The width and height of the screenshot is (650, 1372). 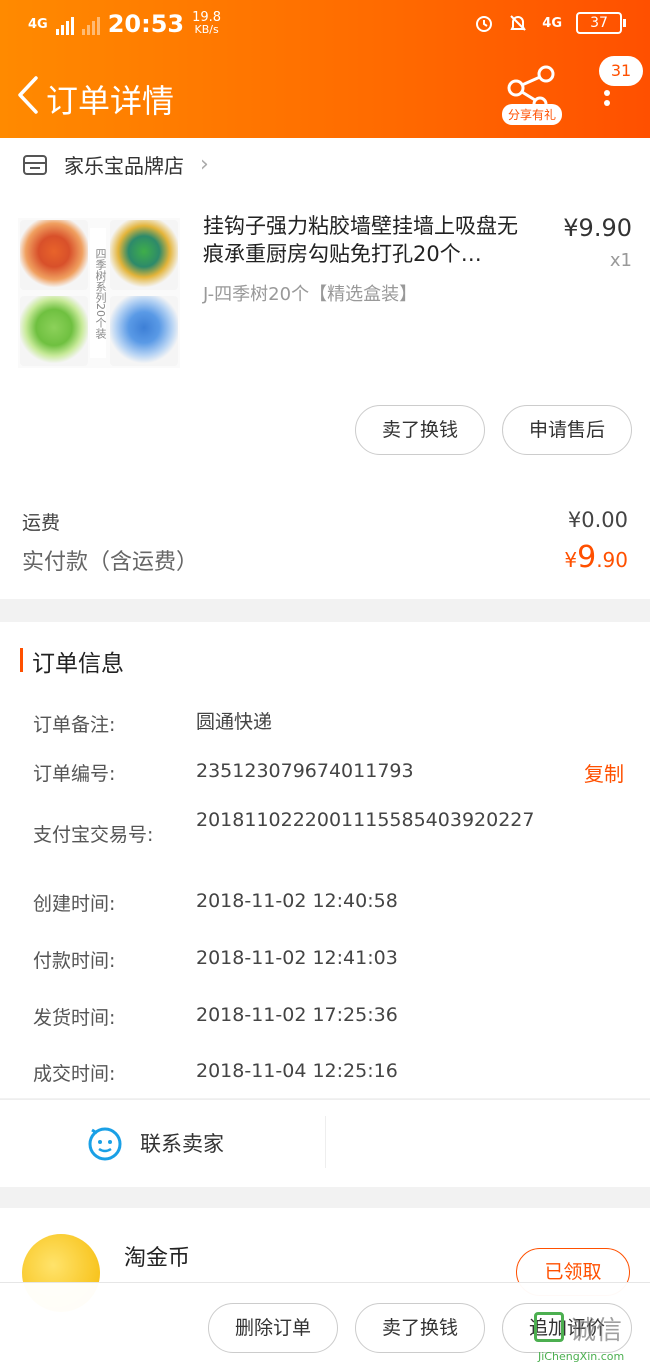 I want to click on alipay-trade-value: 2018110222001115585403920227, so click(x=365, y=820).